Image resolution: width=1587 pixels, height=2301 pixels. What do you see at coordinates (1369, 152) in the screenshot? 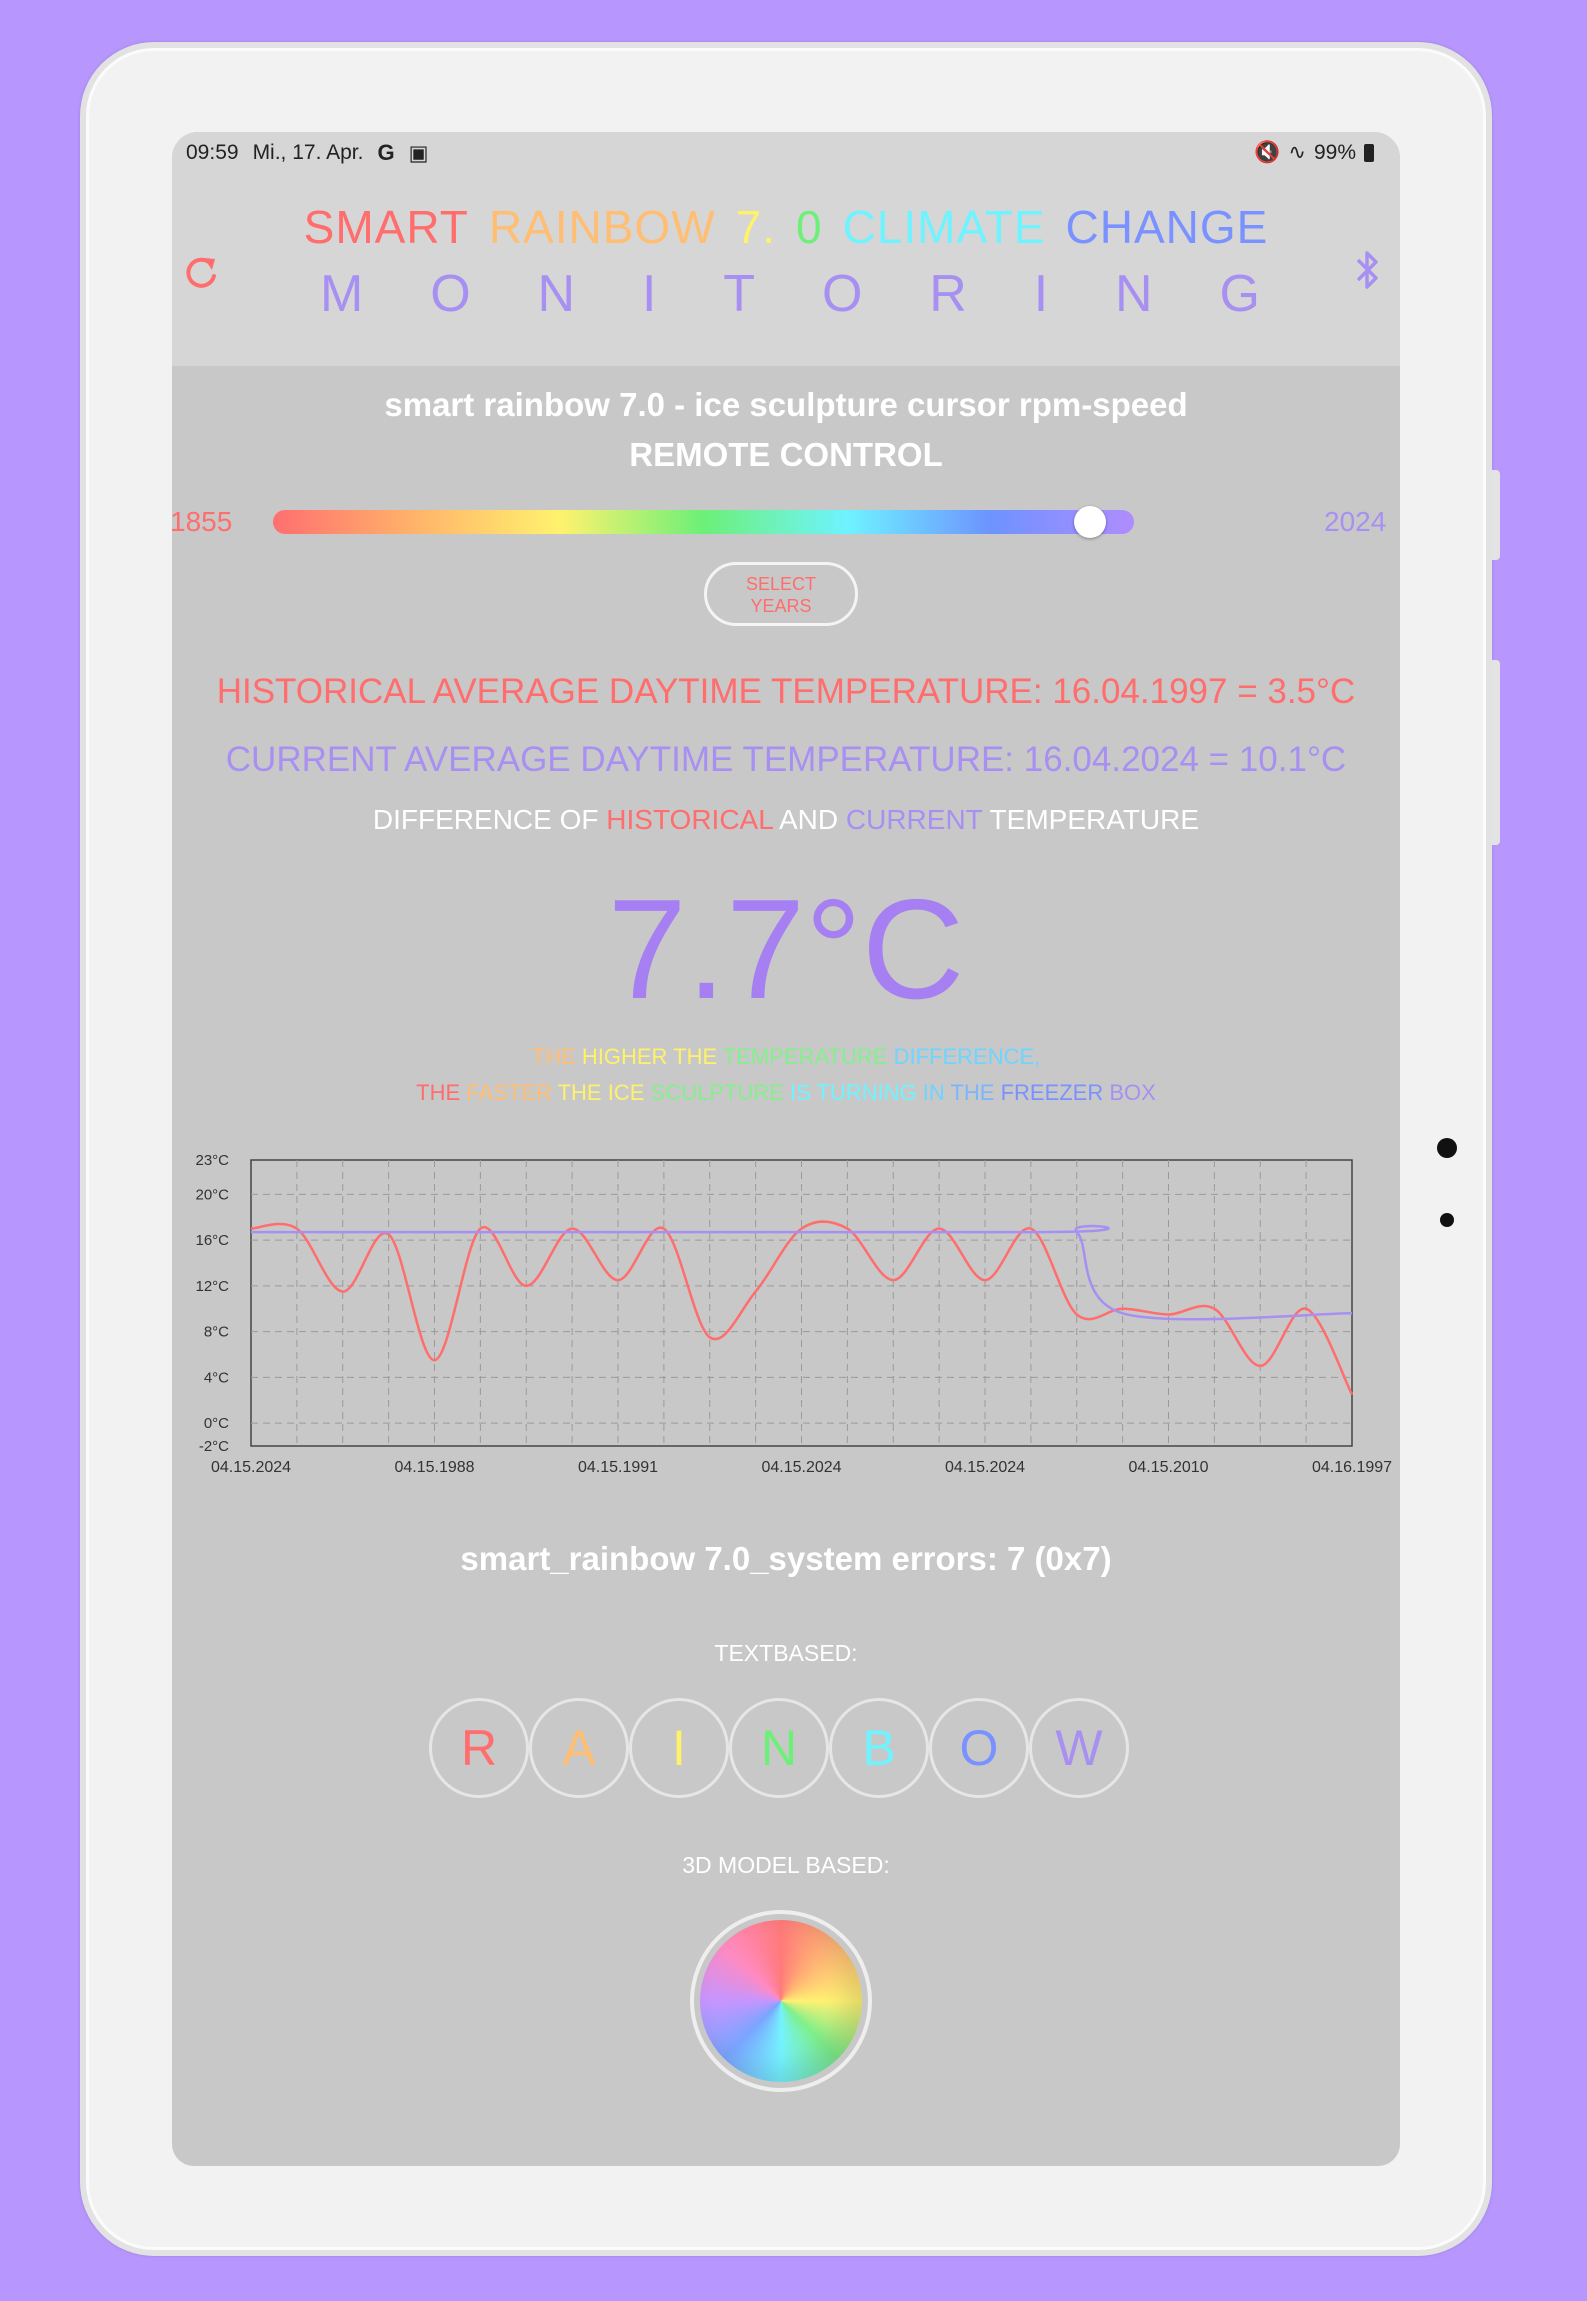
I see `battery-icon` at bounding box center [1369, 152].